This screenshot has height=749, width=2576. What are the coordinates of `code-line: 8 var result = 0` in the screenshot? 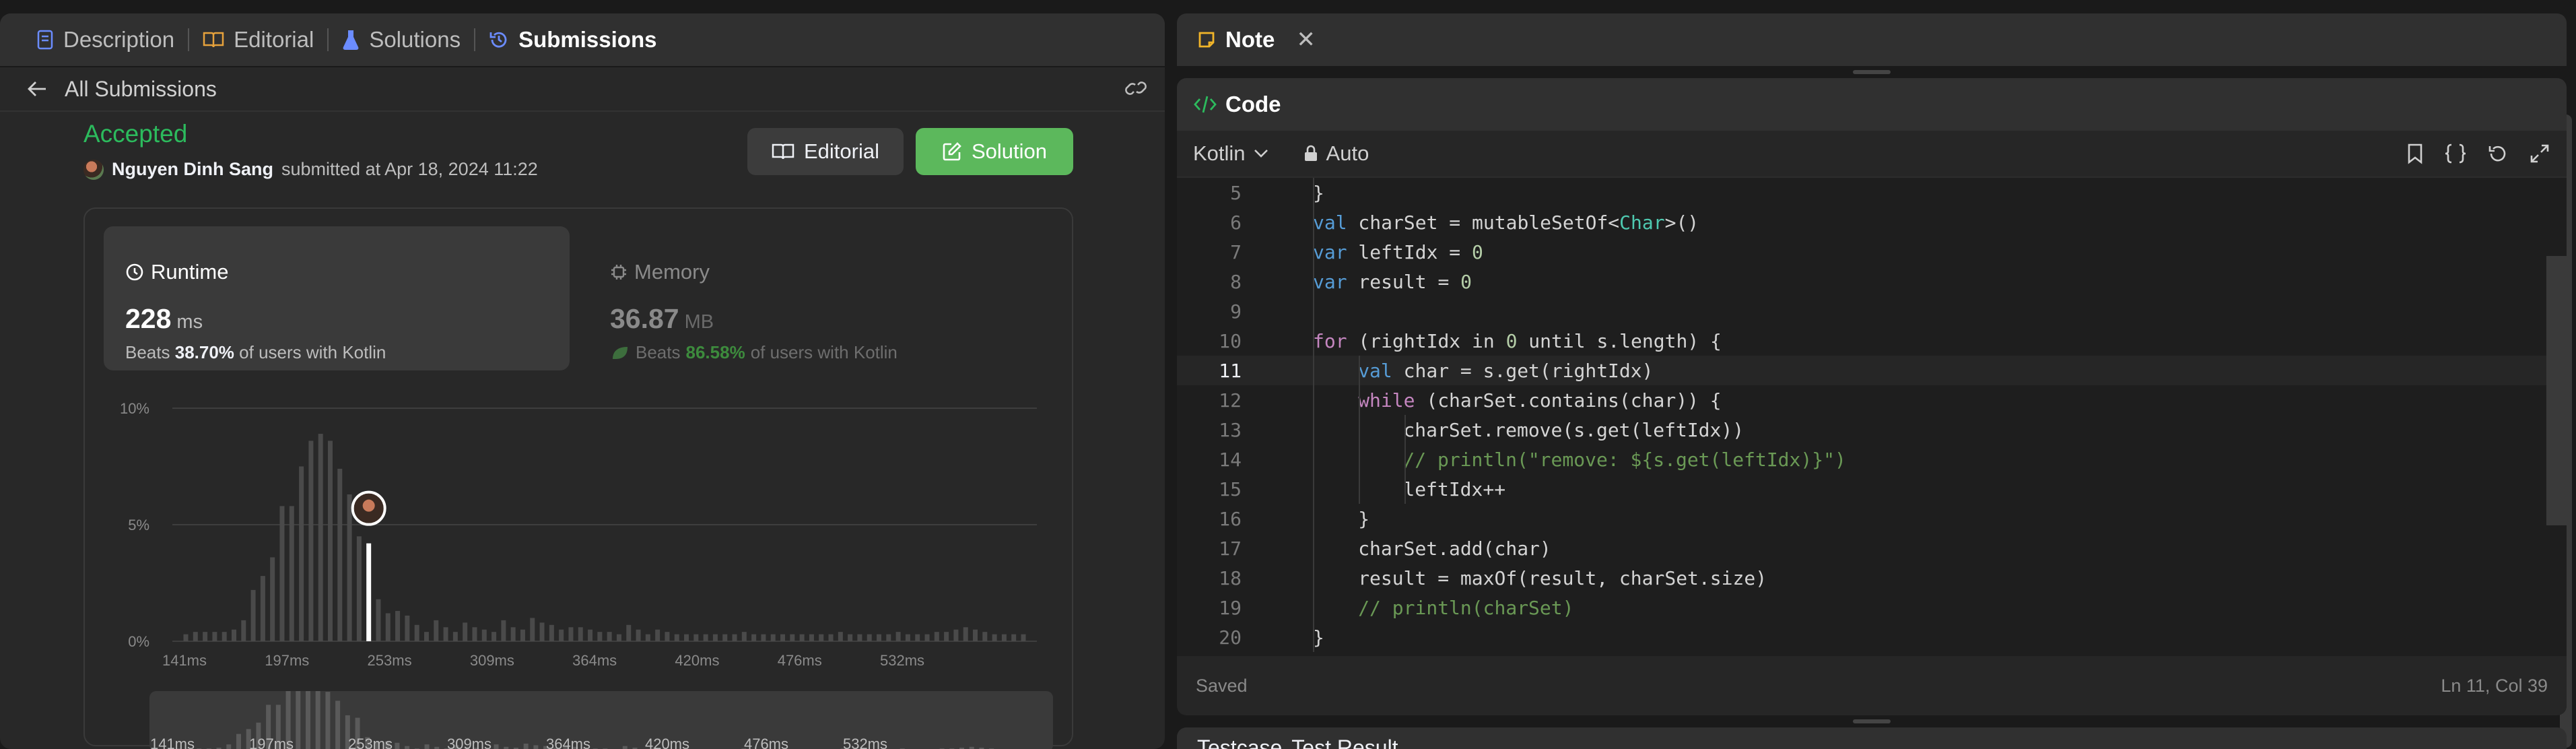 It's located at (1872, 282).